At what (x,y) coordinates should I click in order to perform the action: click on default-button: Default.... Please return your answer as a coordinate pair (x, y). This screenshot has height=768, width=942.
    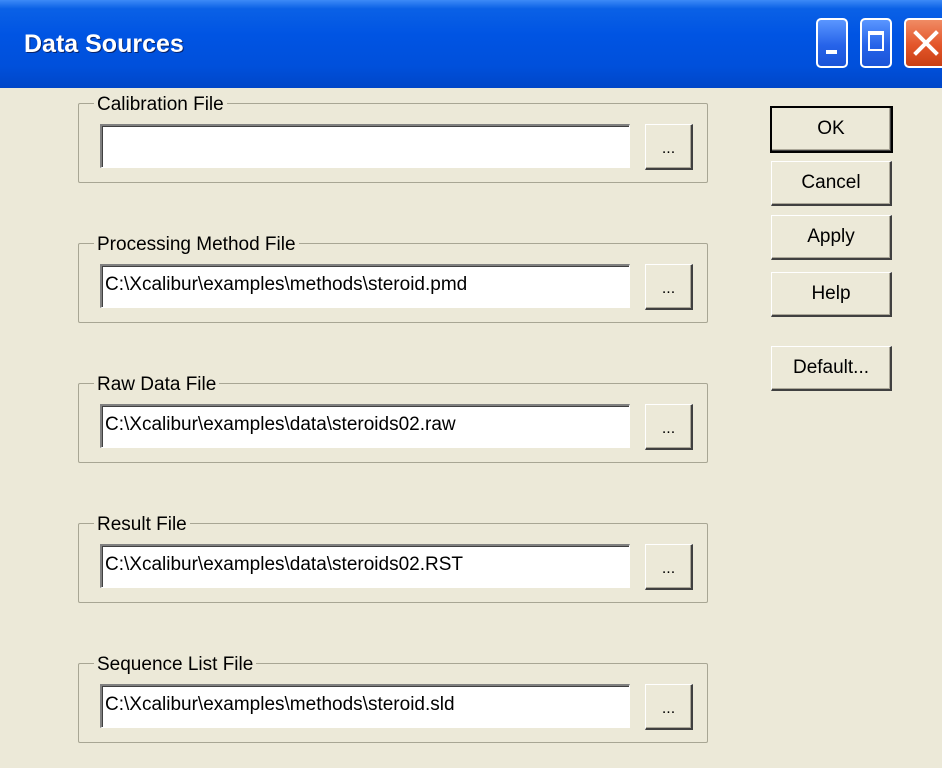
    Looking at the image, I should click on (831, 368).